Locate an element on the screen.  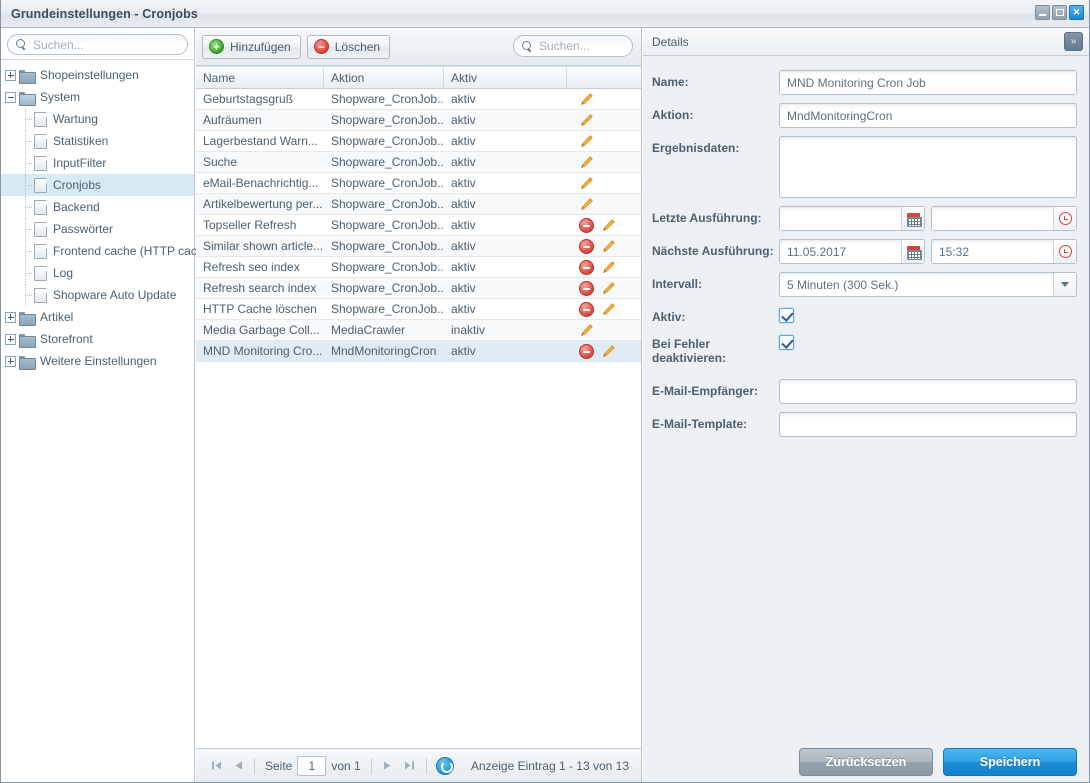
delete-button: − Löschen is located at coordinates (348, 46).